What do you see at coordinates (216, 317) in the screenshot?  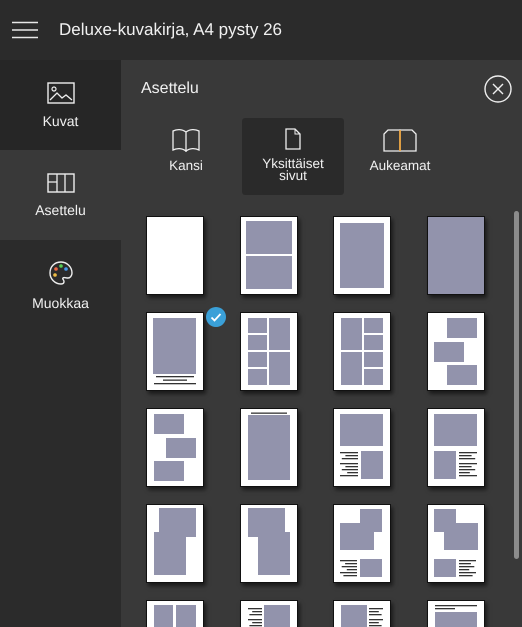 I see `check-icon` at bounding box center [216, 317].